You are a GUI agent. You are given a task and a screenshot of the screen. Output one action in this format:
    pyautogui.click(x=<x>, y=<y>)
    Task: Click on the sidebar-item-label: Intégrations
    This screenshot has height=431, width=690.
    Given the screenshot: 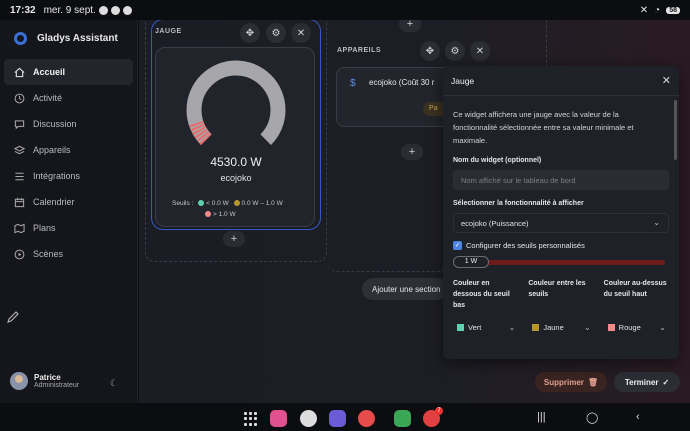 What is the action you would take?
    pyautogui.click(x=57, y=176)
    